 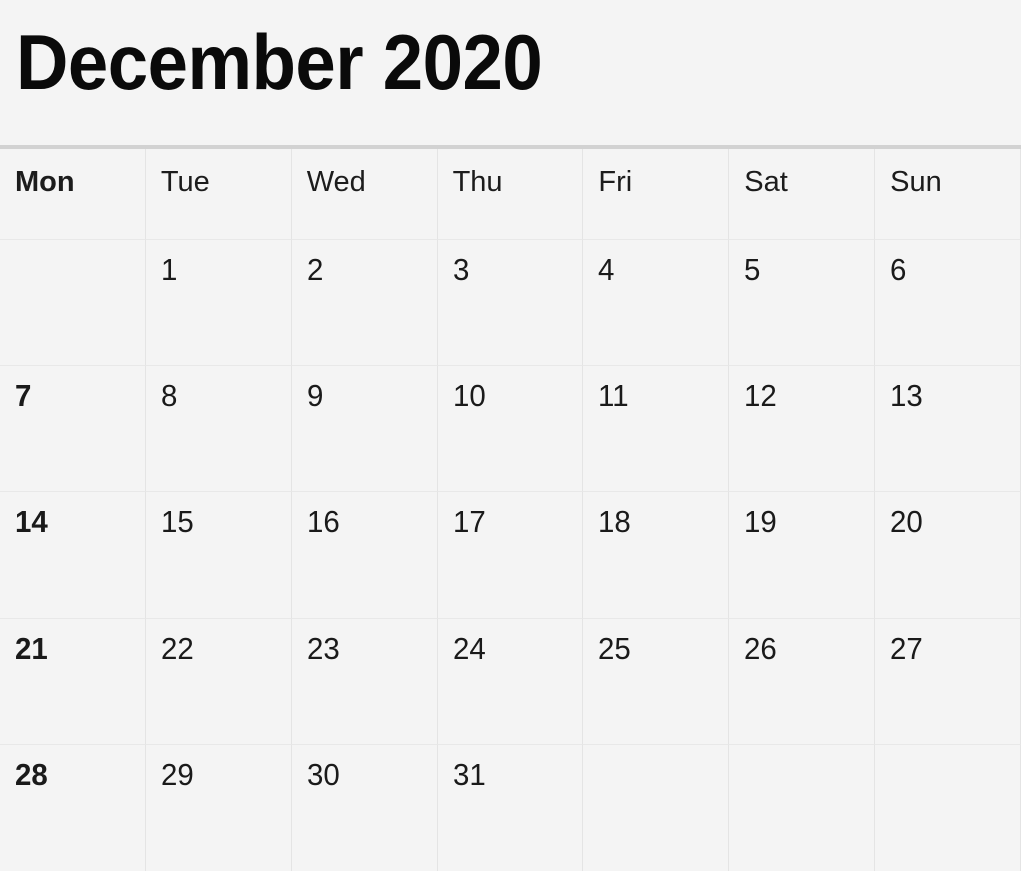 What do you see at coordinates (31, 522) in the screenshot?
I see `day-number: 14` at bounding box center [31, 522].